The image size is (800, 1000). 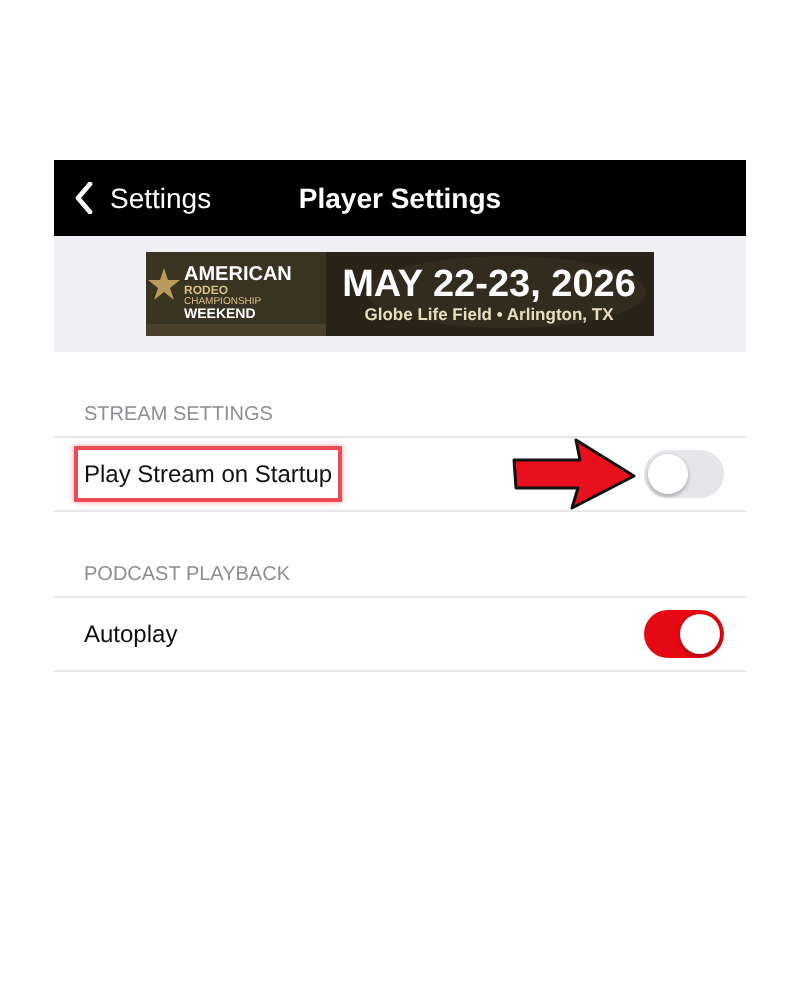 What do you see at coordinates (238, 276) in the screenshot?
I see `banner-brand: AMERICAN` at bounding box center [238, 276].